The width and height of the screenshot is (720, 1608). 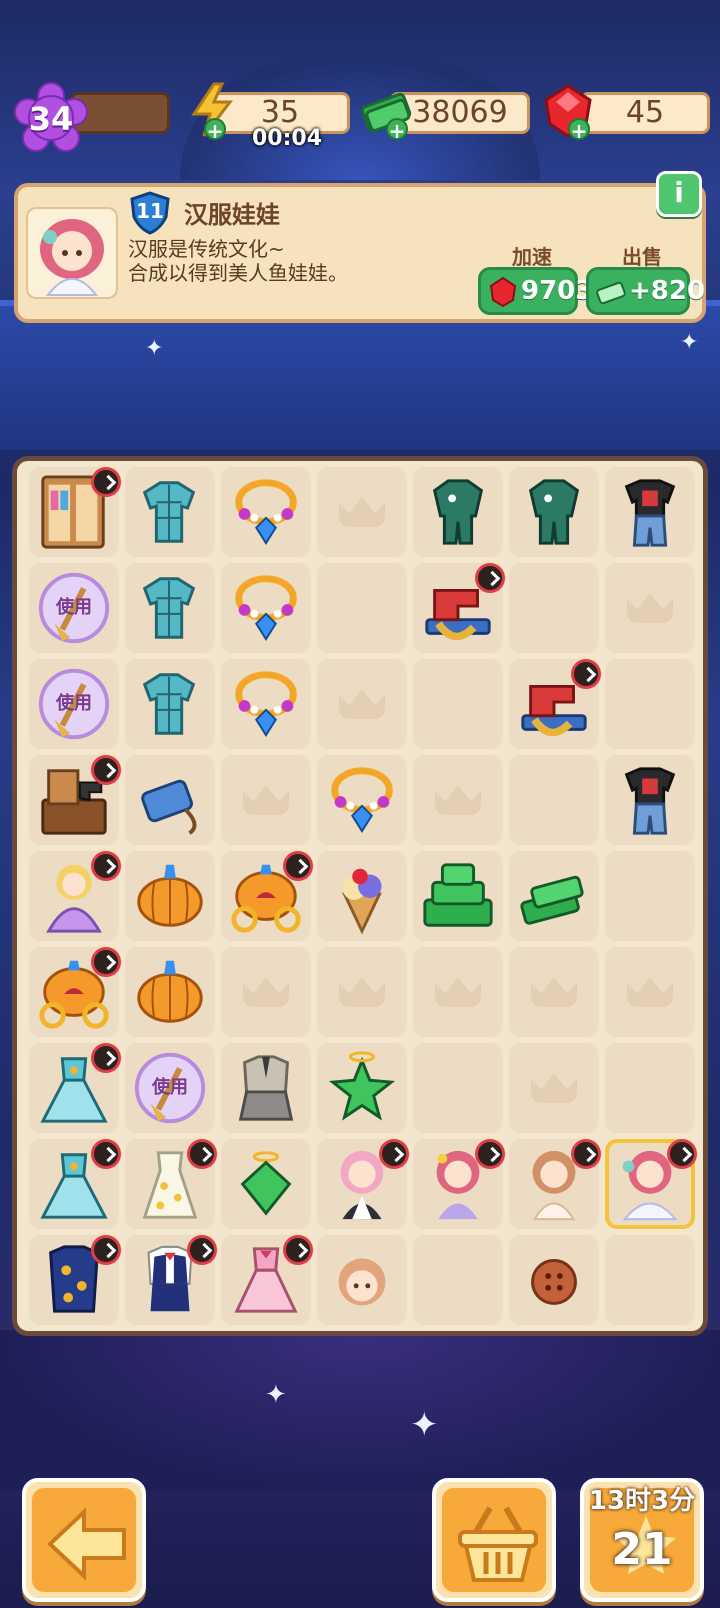 I want to click on reward-count: 21, so click(x=642, y=1549).